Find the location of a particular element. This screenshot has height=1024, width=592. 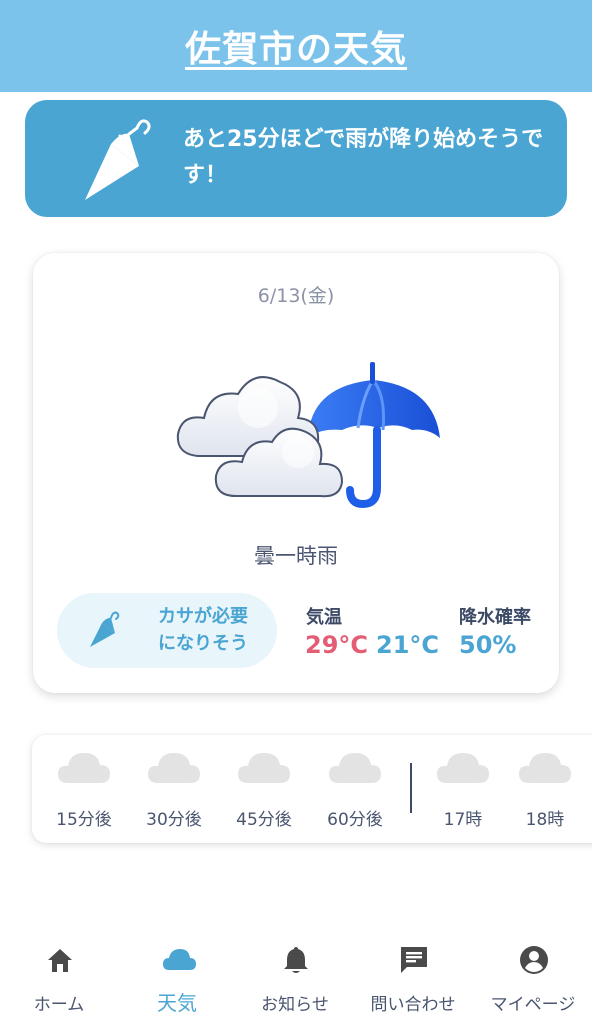

chat-icon is located at coordinates (414, 960).